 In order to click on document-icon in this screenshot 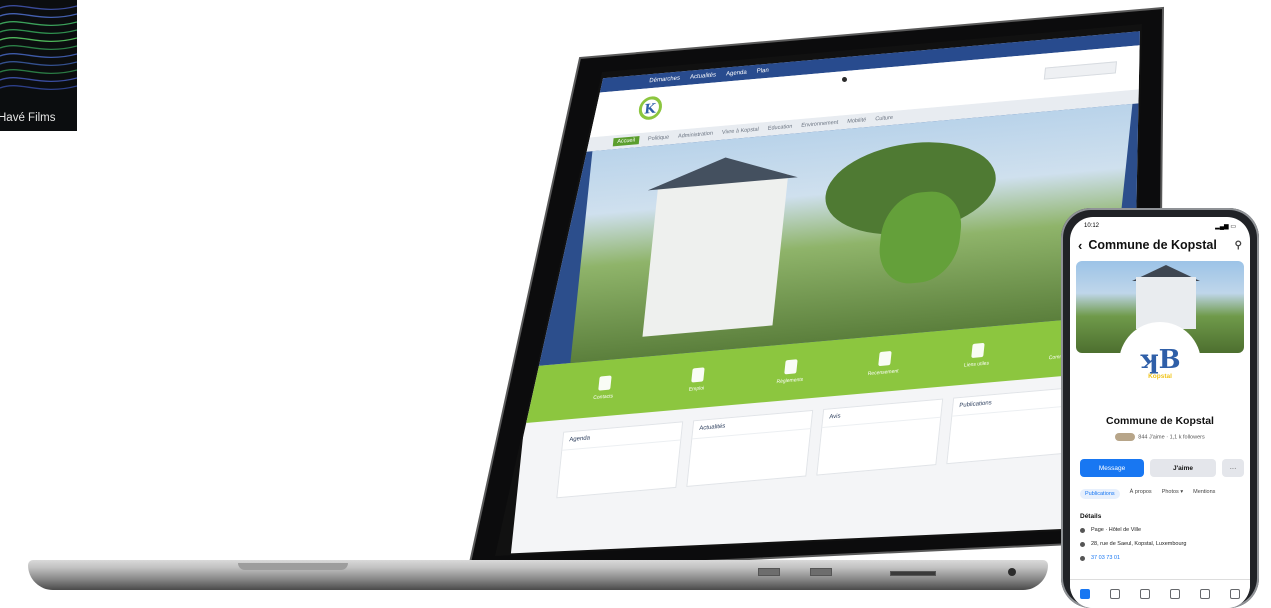, I will do `click(791, 367)`.